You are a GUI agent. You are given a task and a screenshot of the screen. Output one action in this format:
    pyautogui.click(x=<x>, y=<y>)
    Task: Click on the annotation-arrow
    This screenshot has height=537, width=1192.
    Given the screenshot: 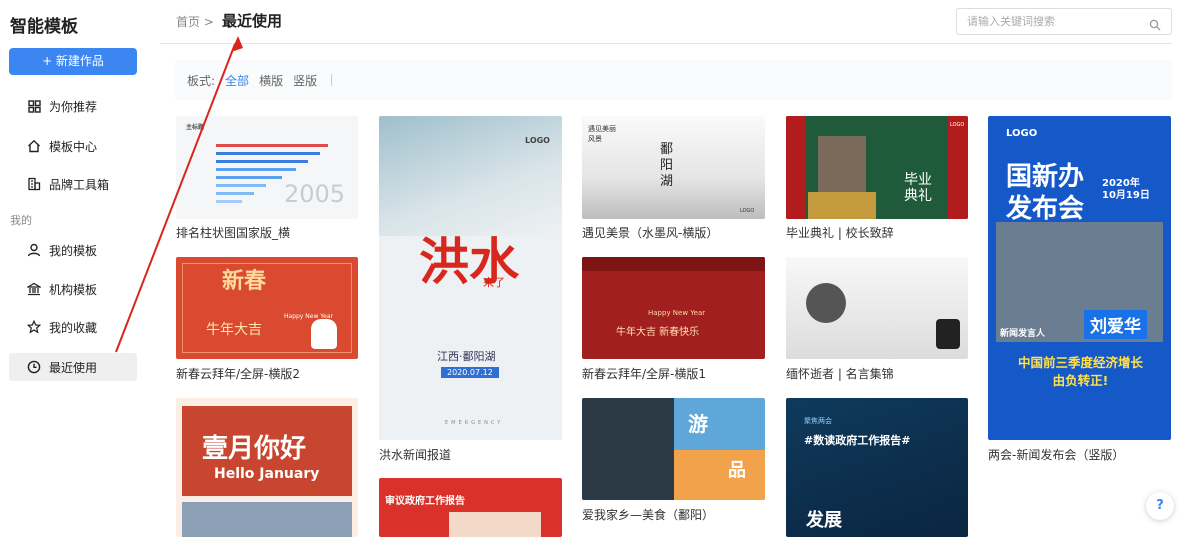 What is the action you would take?
    pyautogui.click(x=179, y=194)
    